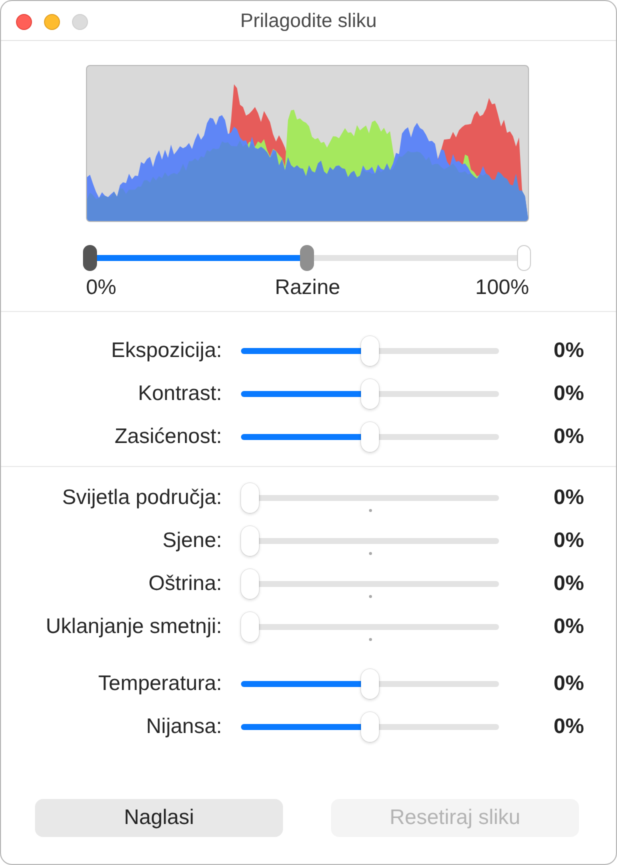 This screenshot has width=617, height=865. What do you see at coordinates (141, 498) in the screenshot?
I see `slider-label: Svijetla područja:` at bounding box center [141, 498].